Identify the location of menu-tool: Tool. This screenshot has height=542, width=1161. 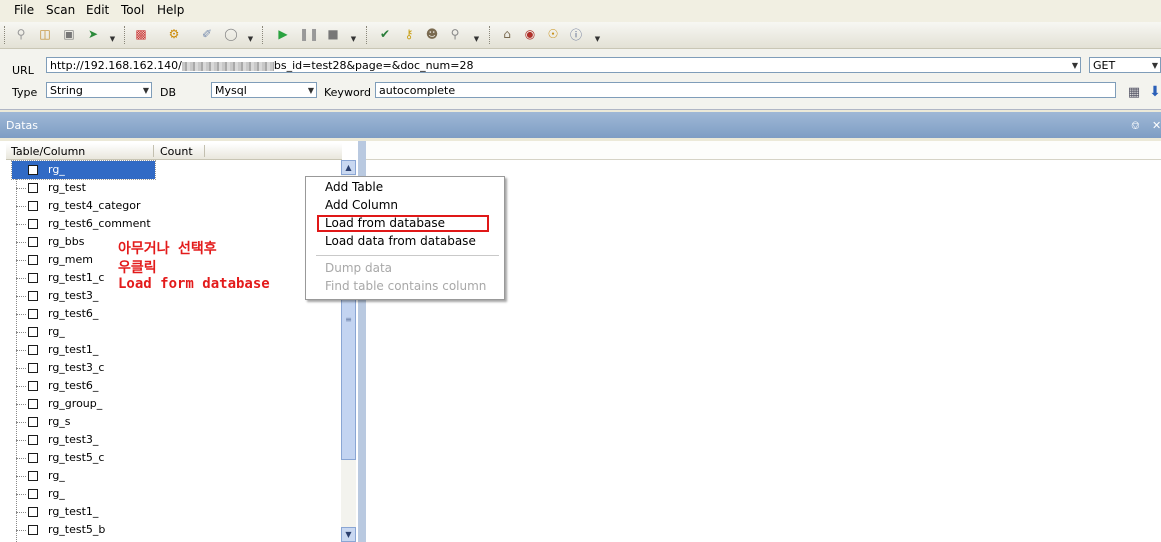
(132, 10).